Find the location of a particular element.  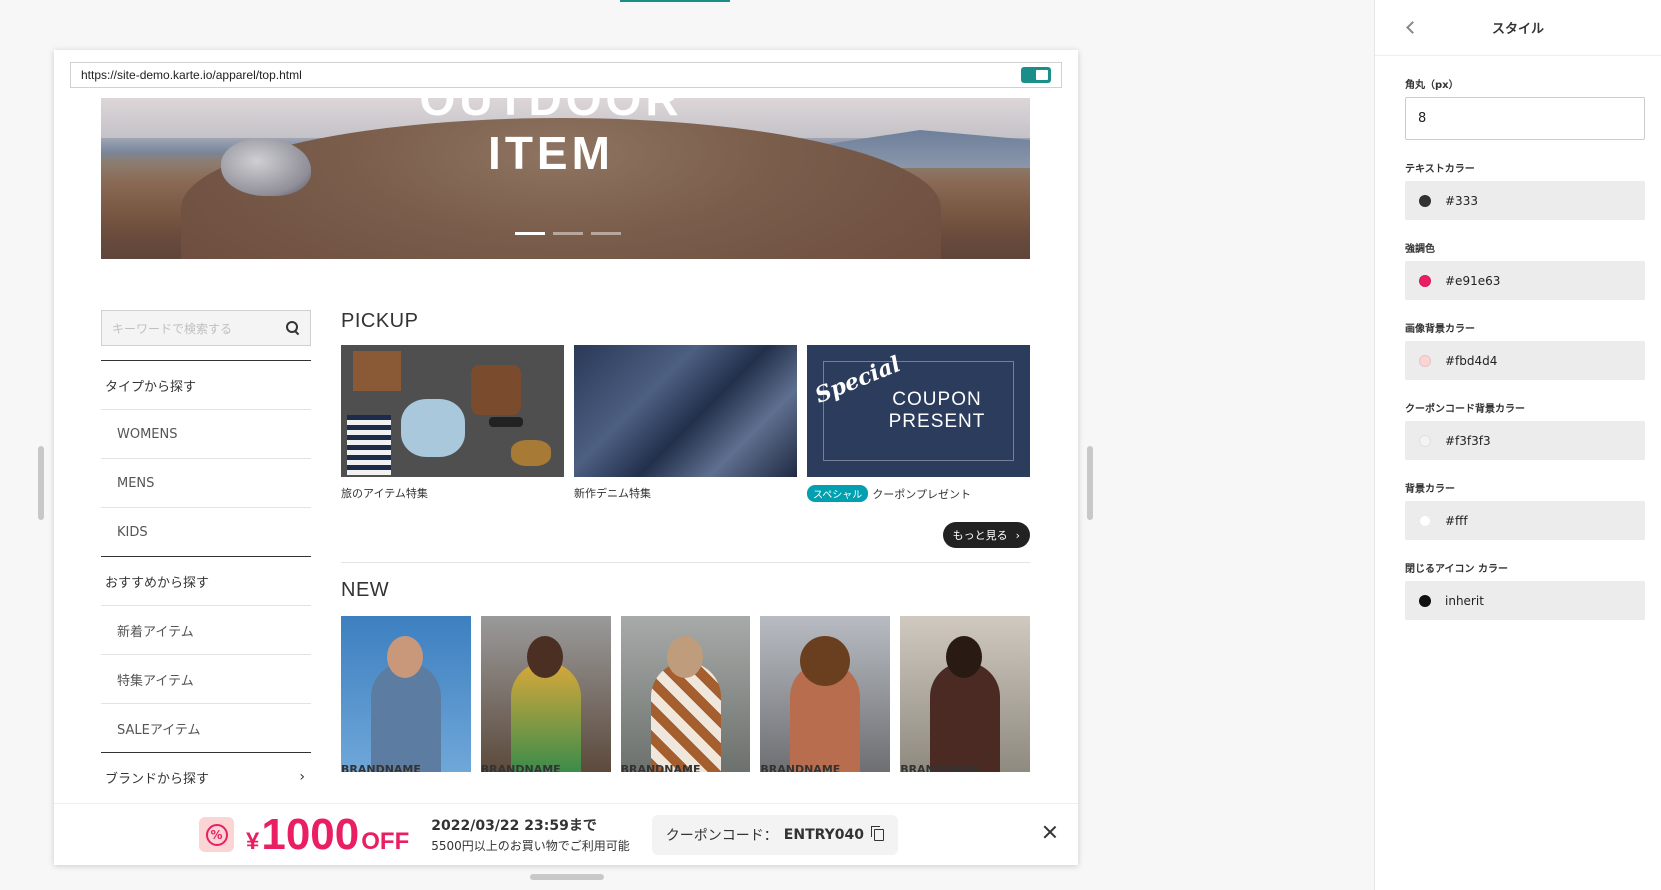

hero-banner: OUTDOOR ITEM is located at coordinates (565, 178).